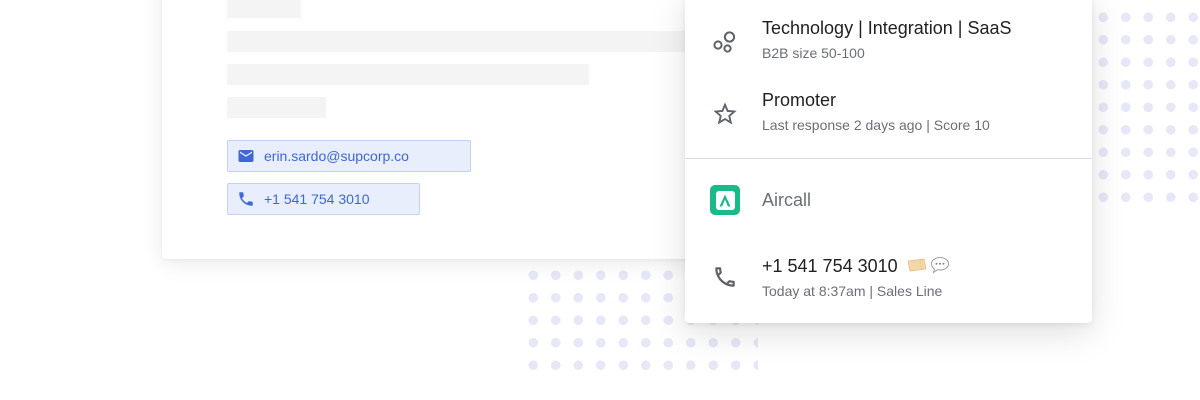  What do you see at coordinates (246, 156) in the screenshot?
I see `mail-icon` at bounding box center [246, 156].